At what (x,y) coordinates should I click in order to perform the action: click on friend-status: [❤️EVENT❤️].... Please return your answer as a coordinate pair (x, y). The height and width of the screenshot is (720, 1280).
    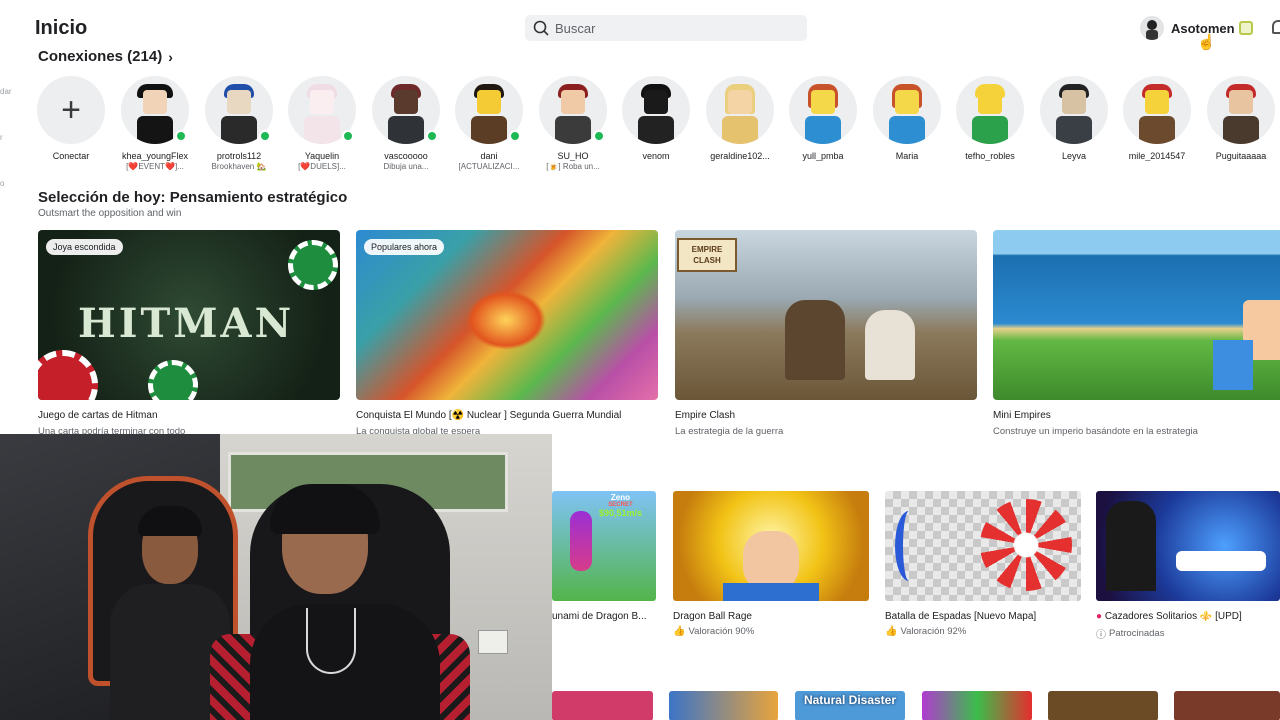
    Looking at the image, I should click on (155, 166).